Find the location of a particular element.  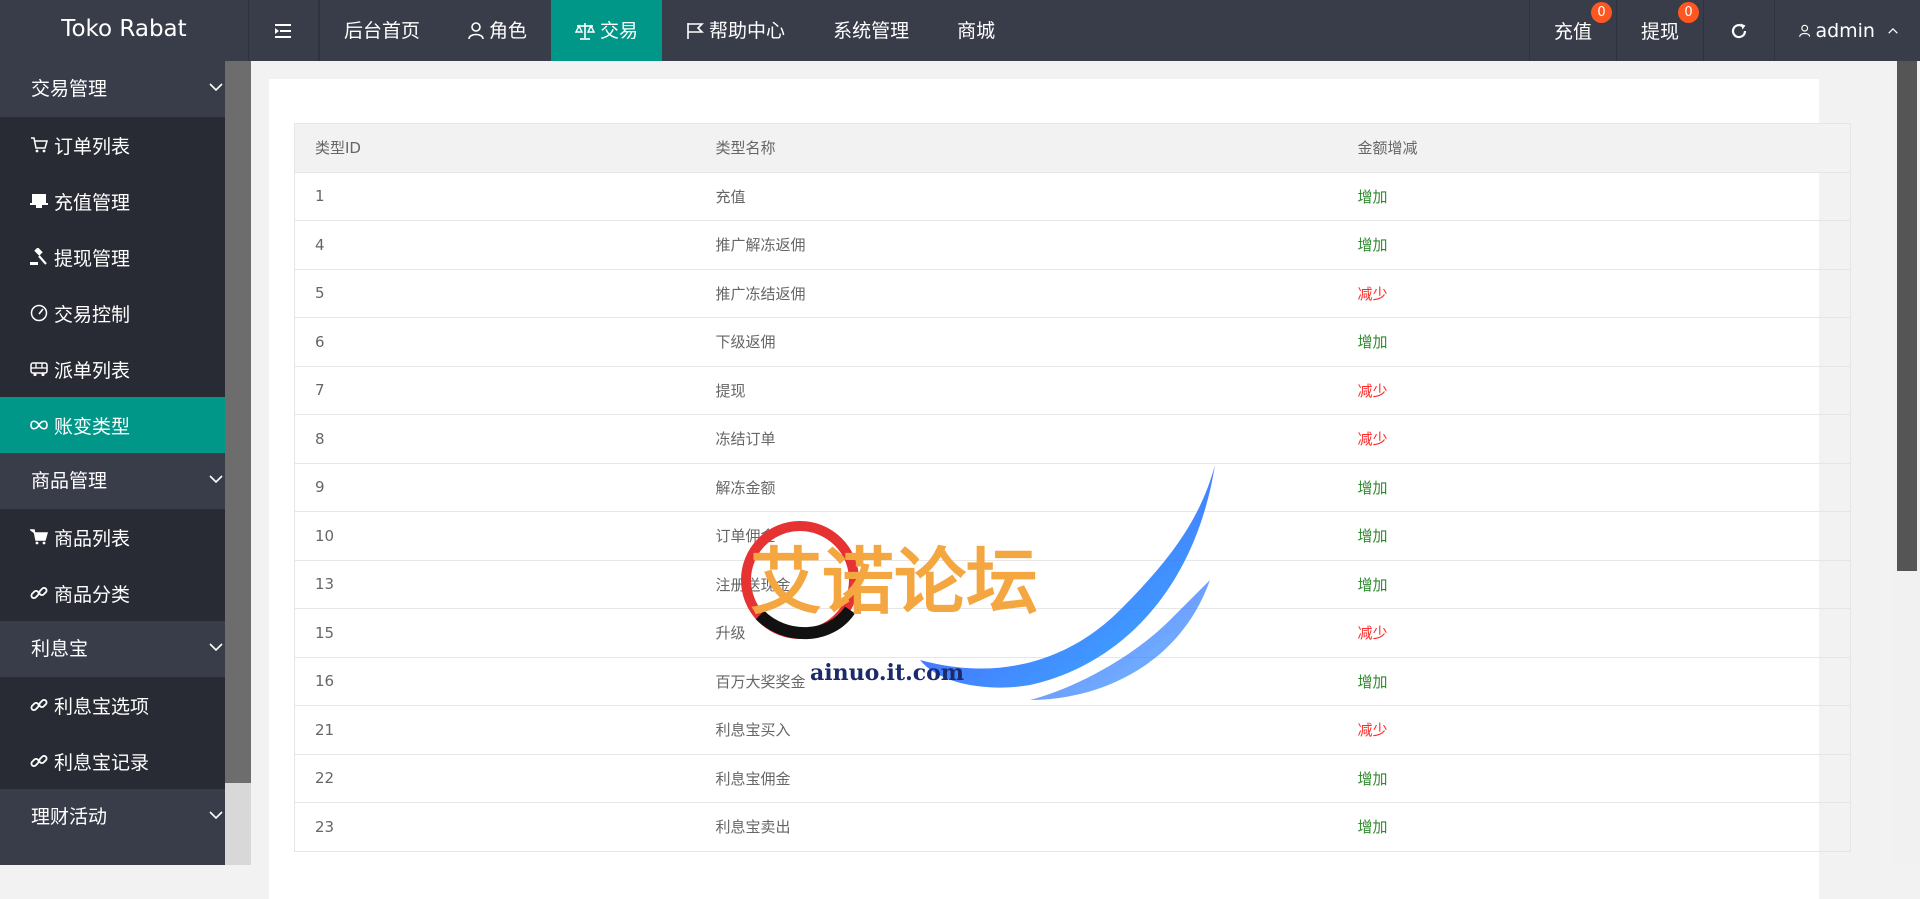

sidebar-item-goods-category: 商品分类 is located at coordinates (112, 593).